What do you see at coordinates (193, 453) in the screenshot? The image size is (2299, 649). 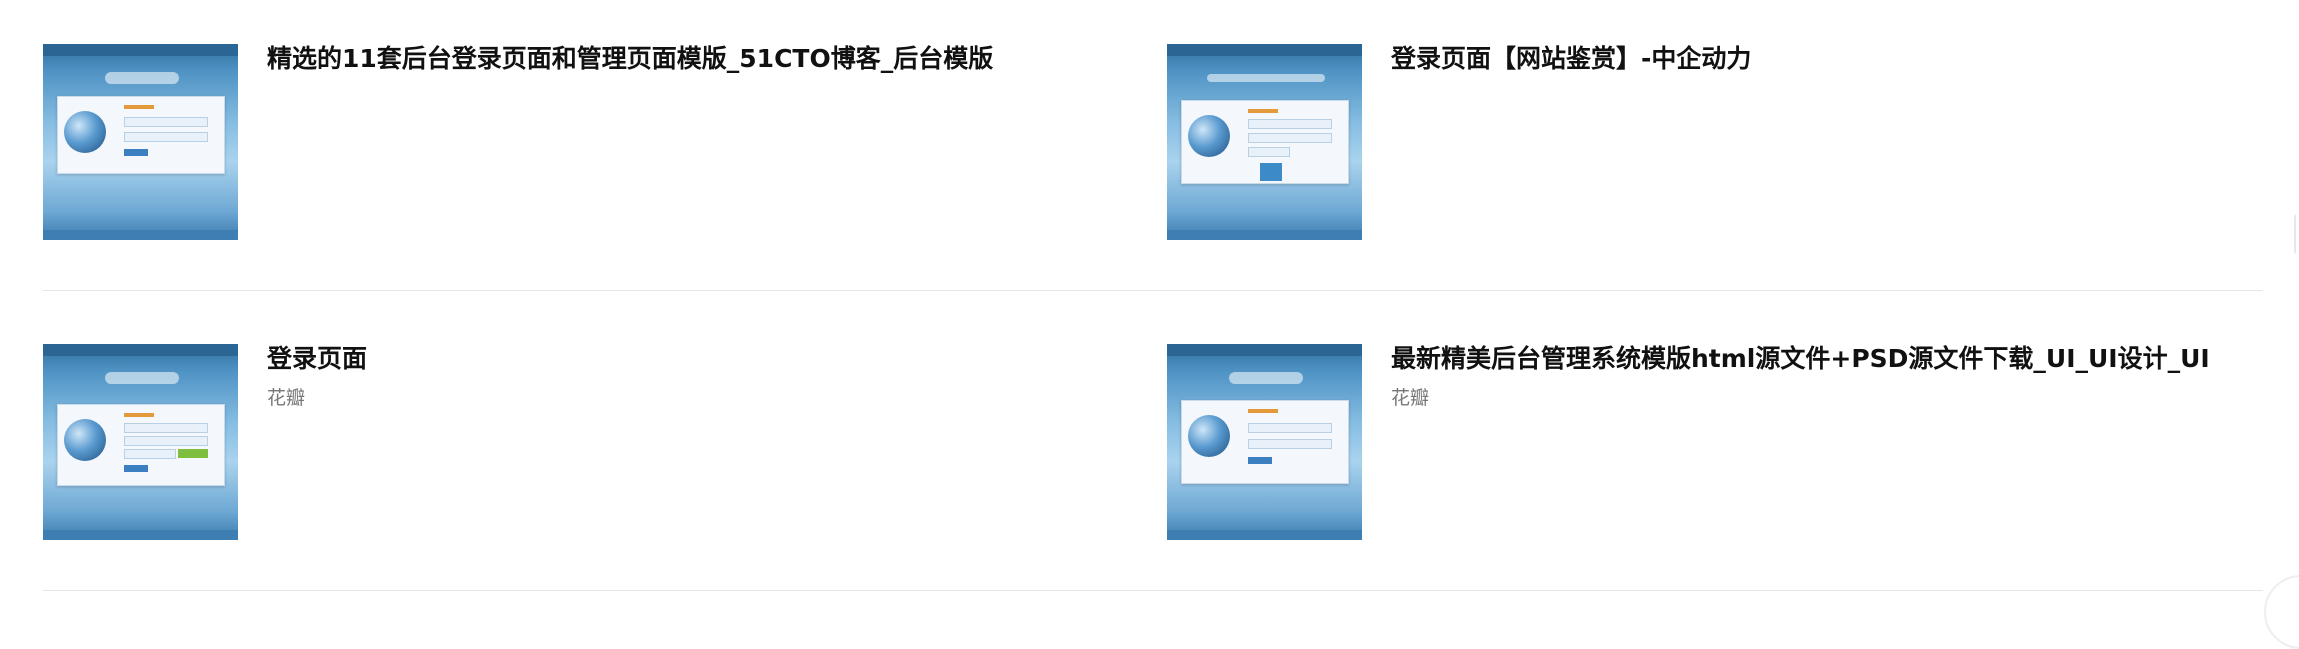 I see `thumb-captcha-image` at bounding box center [193, 453].